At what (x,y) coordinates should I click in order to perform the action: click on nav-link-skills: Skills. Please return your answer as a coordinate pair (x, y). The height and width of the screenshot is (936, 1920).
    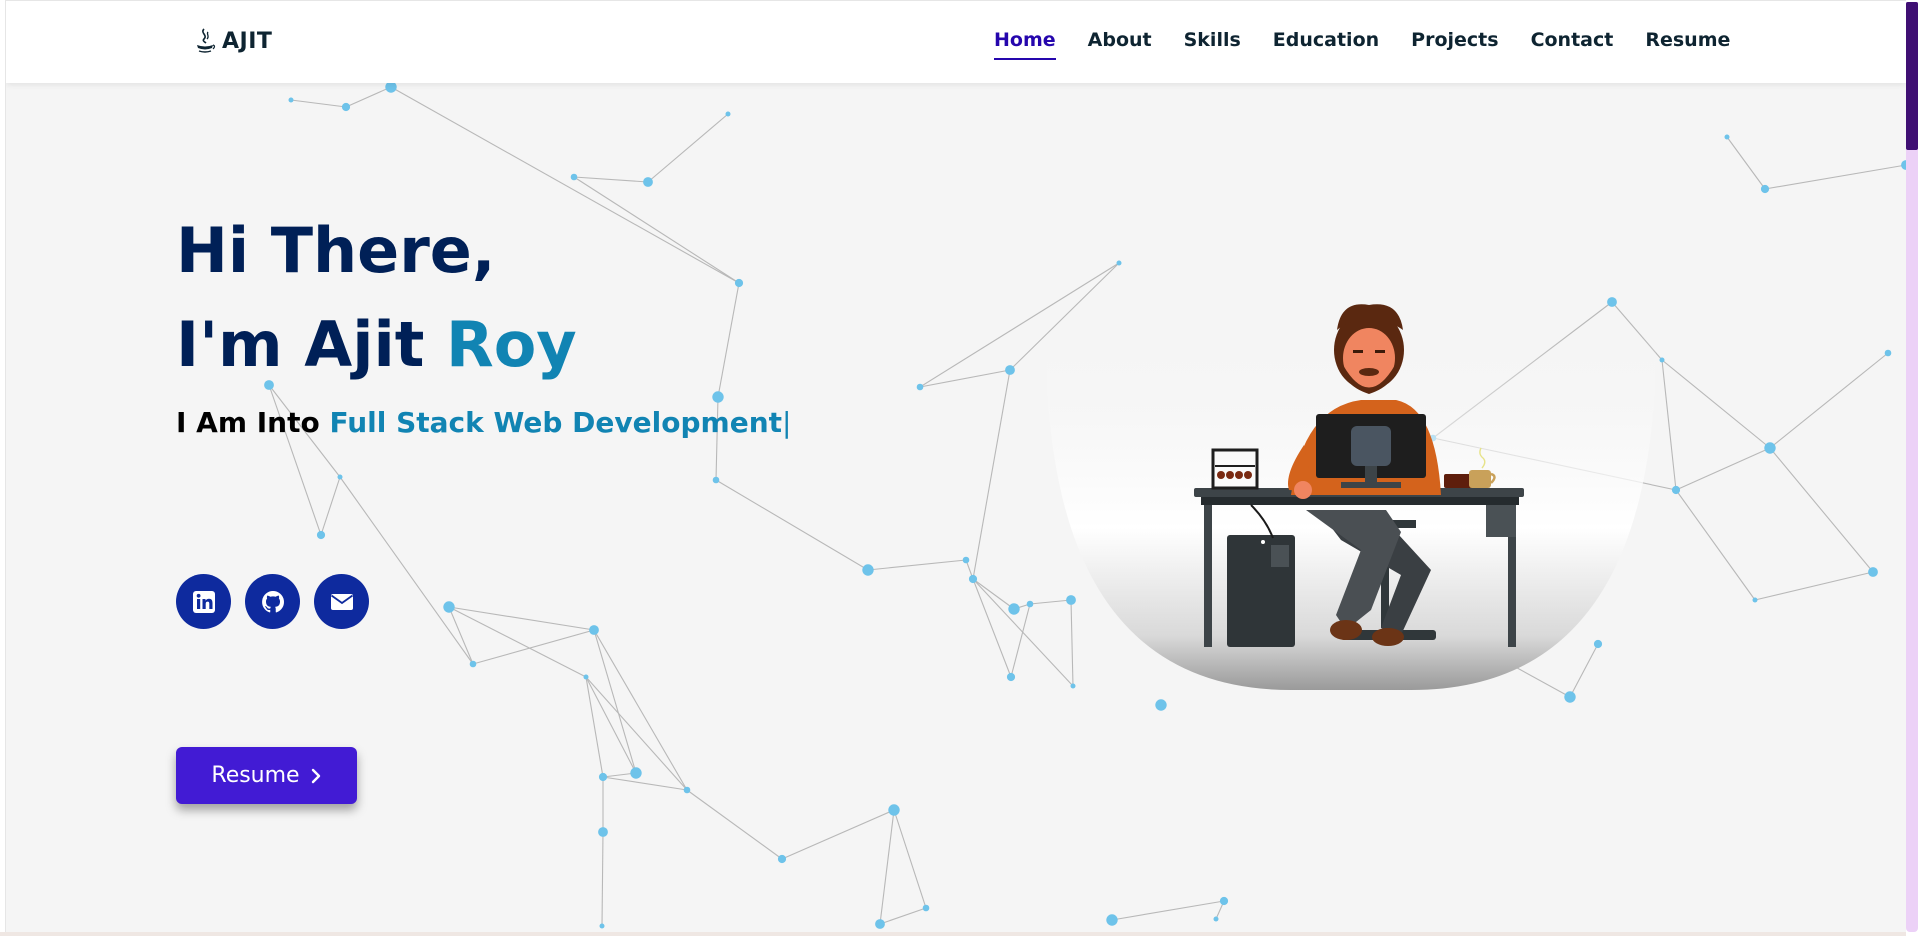
    Looking at the image, I should click on (1212, 44).